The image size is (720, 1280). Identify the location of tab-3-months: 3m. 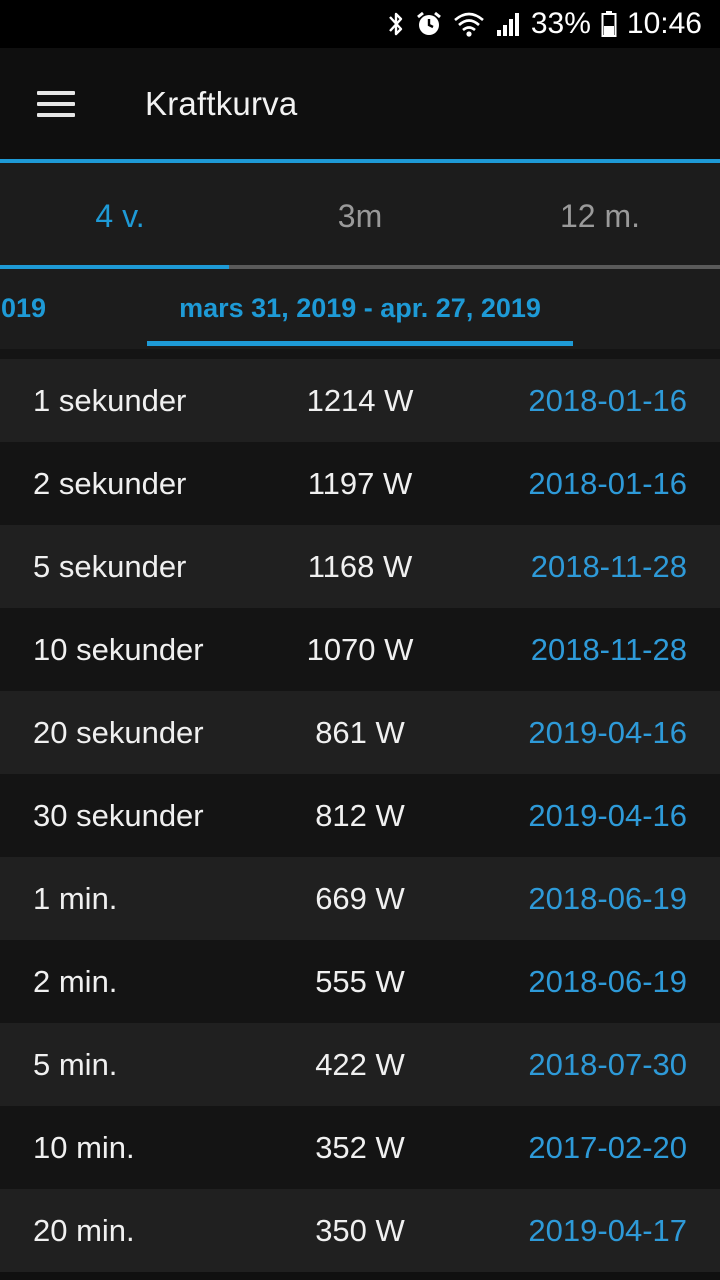
(360, 216).